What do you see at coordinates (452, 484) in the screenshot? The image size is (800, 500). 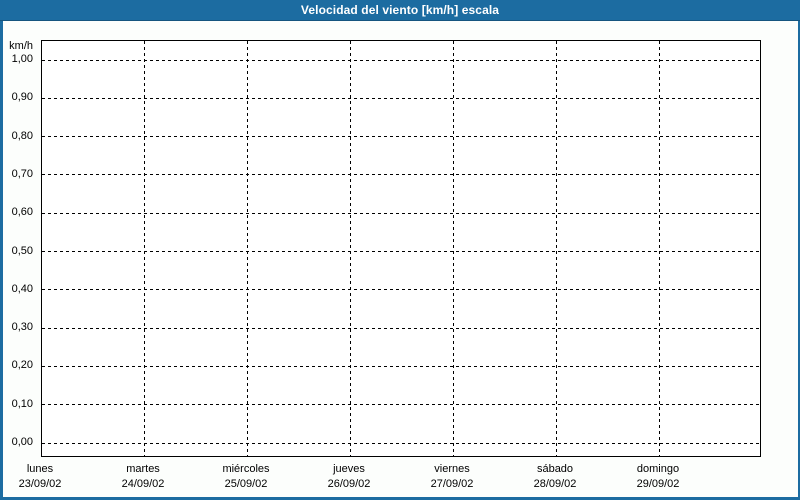 I see `day-date: 27/09/02` at bounding box center [452, 484].